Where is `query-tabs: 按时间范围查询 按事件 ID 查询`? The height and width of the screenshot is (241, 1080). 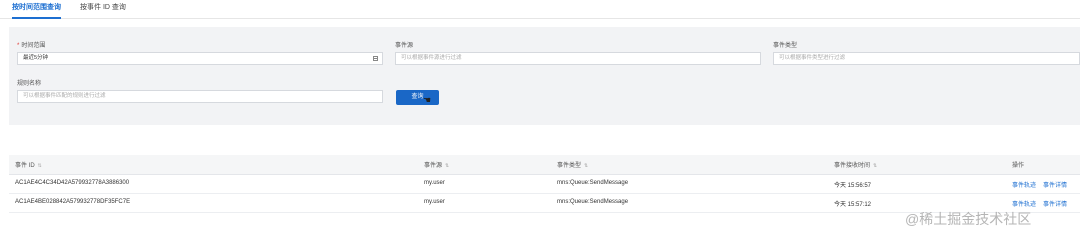
query-tabs: 按时间范围查询 按事件 ID 查询 is located at coordinates (540, 9).